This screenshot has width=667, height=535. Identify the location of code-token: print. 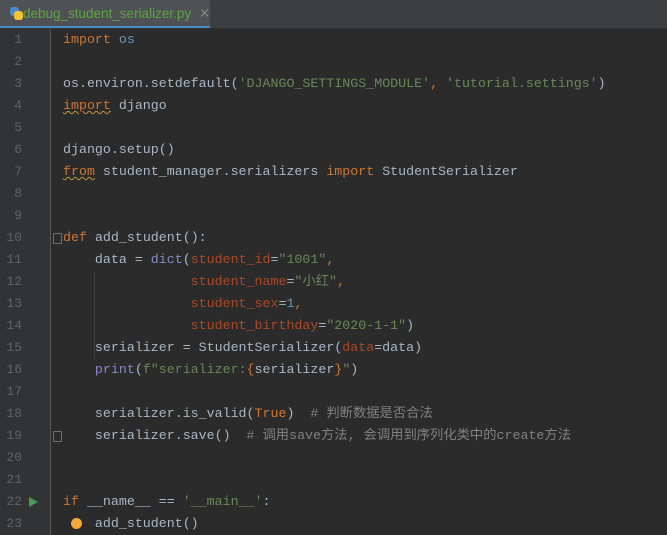
(114, 369).